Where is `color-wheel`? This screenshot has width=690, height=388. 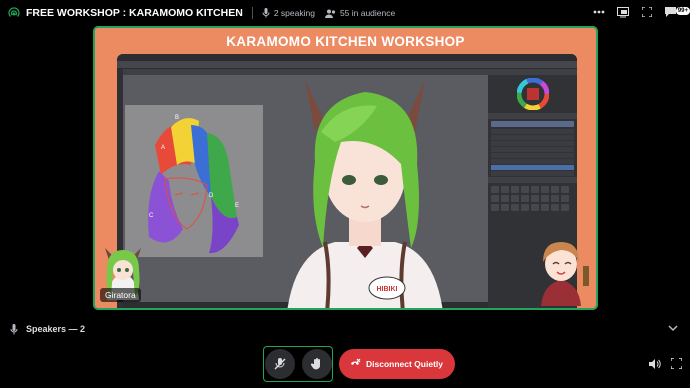 color-wheel is located at coordinates (532, 94).